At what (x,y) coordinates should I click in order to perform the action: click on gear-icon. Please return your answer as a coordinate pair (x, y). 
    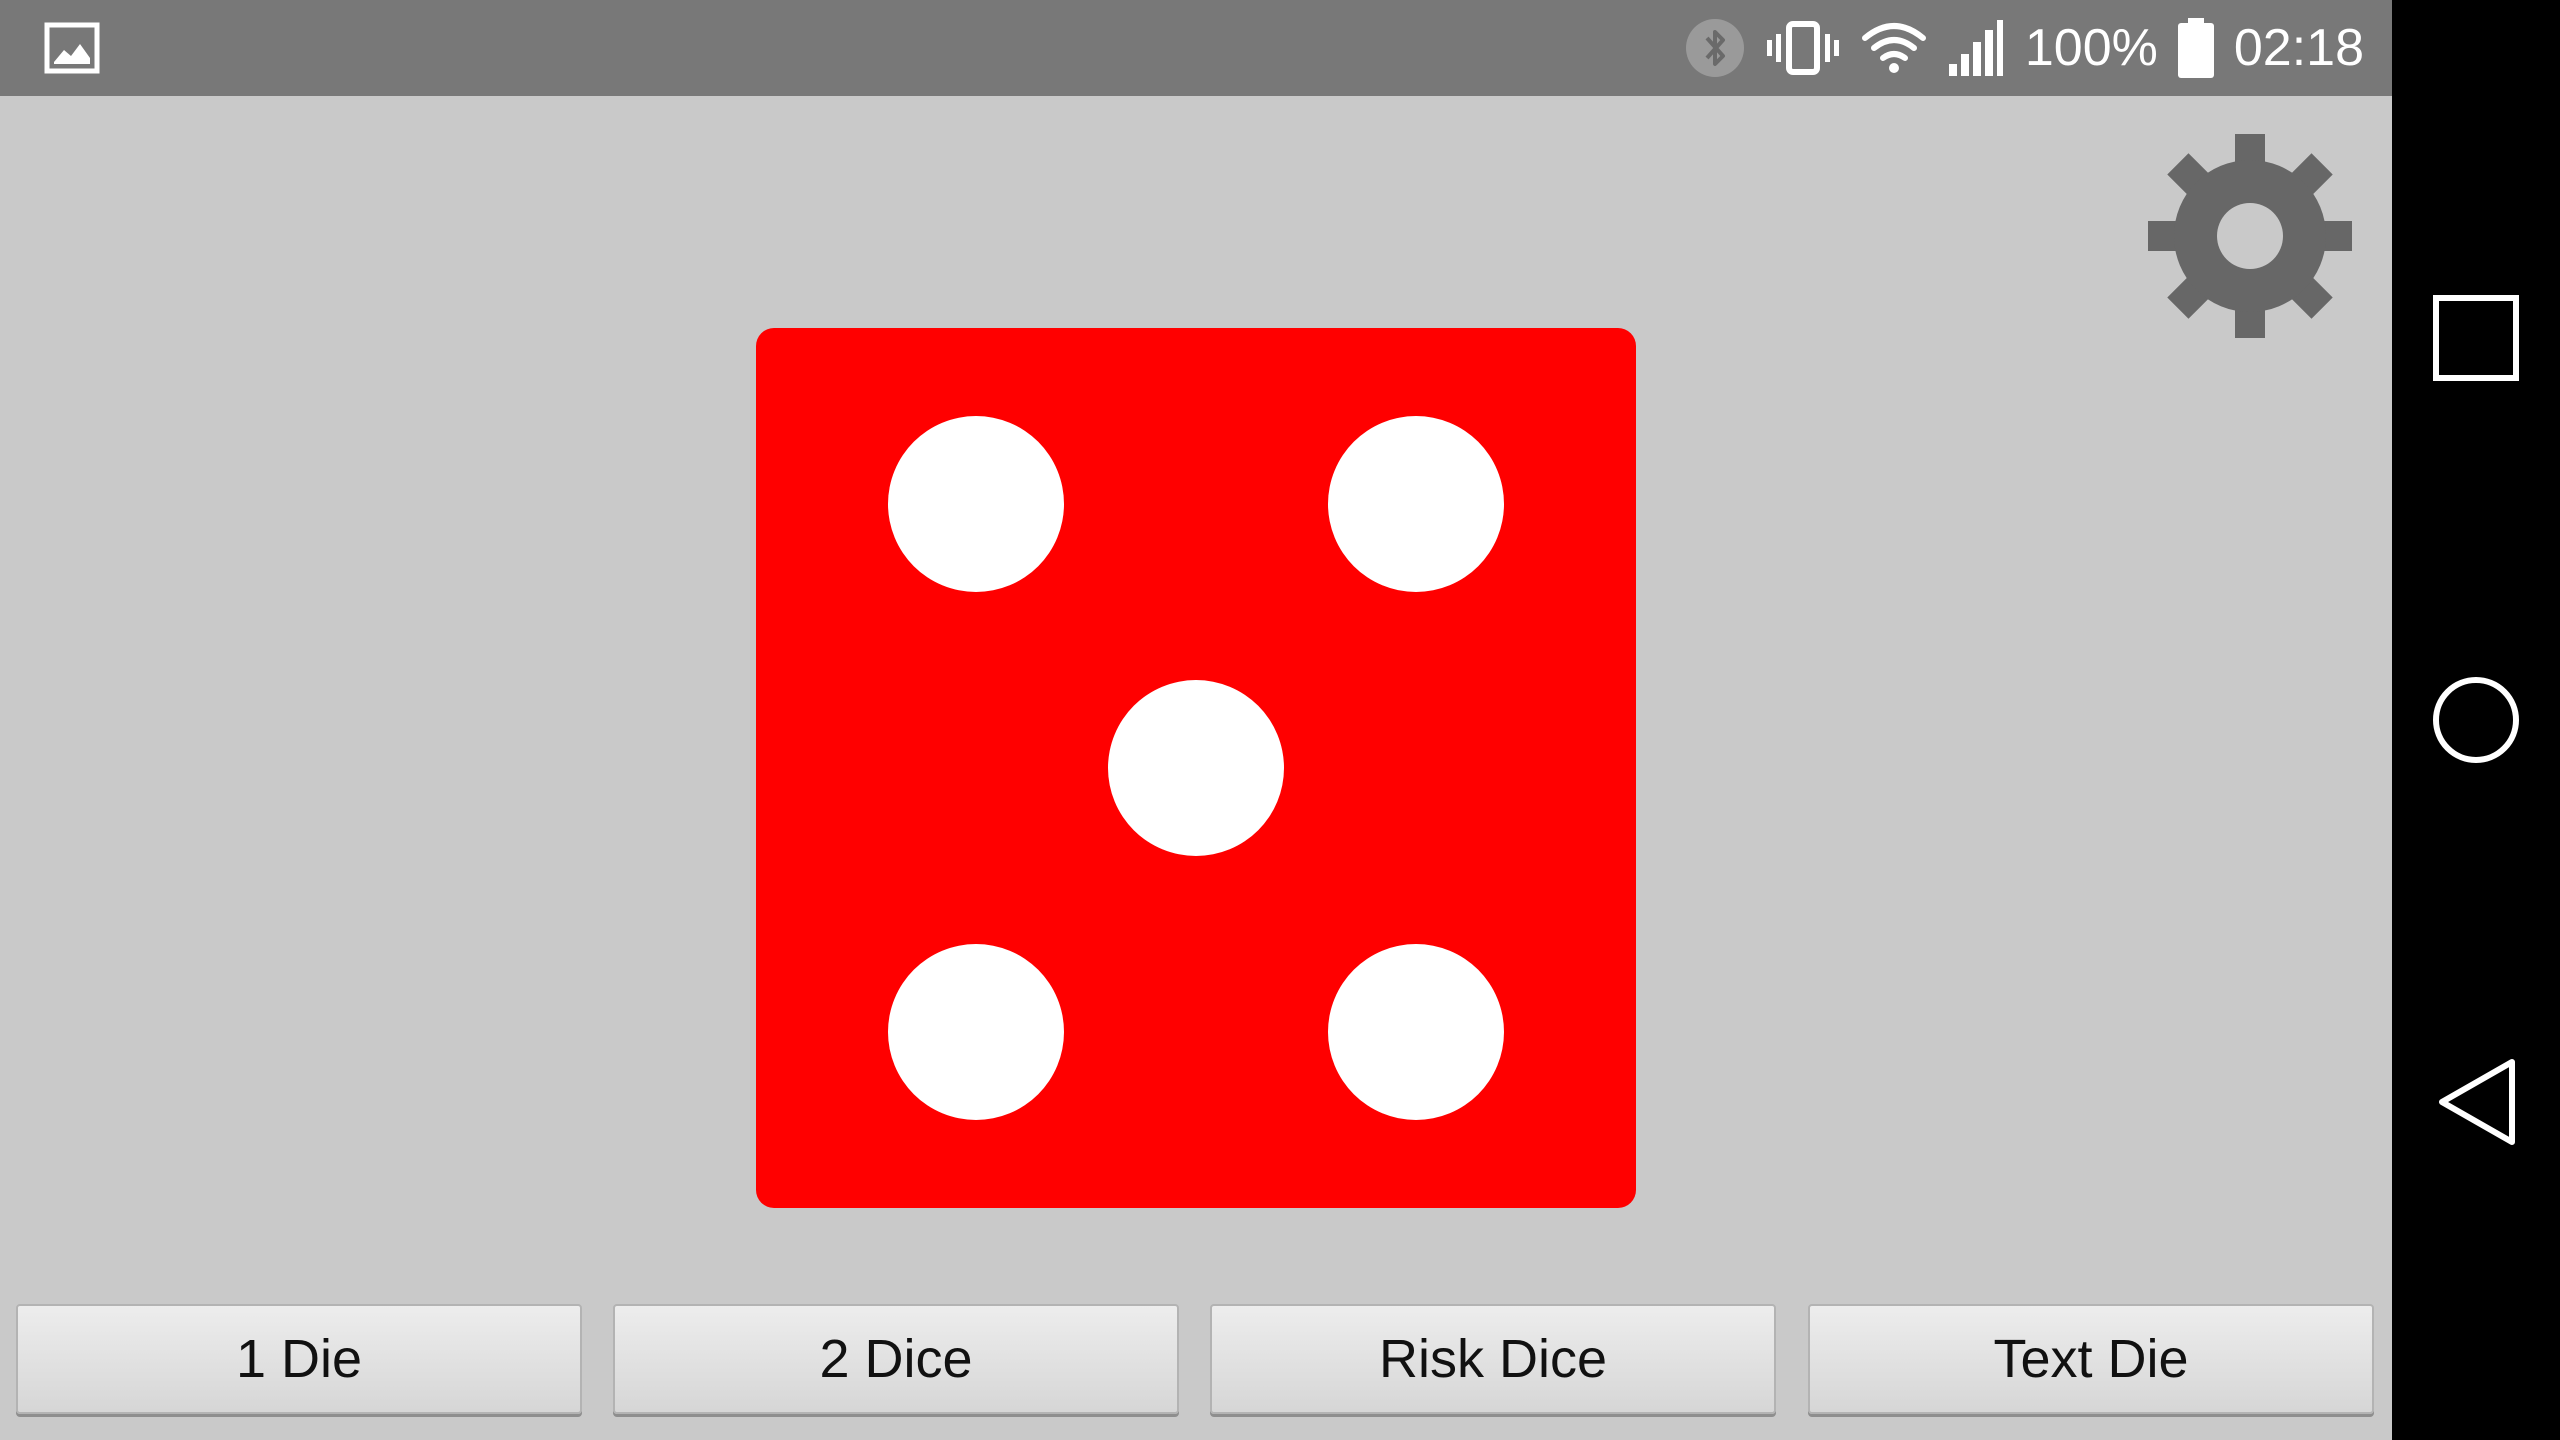
    Looking at the image, I should click on (2250, 236).